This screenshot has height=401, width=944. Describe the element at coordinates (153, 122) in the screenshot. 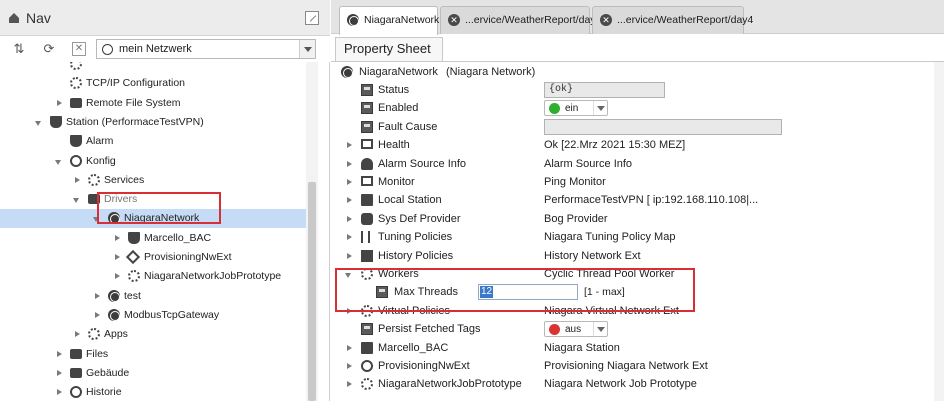

I see `tree-item: Station (PerformaceTestVPN)` at that location.